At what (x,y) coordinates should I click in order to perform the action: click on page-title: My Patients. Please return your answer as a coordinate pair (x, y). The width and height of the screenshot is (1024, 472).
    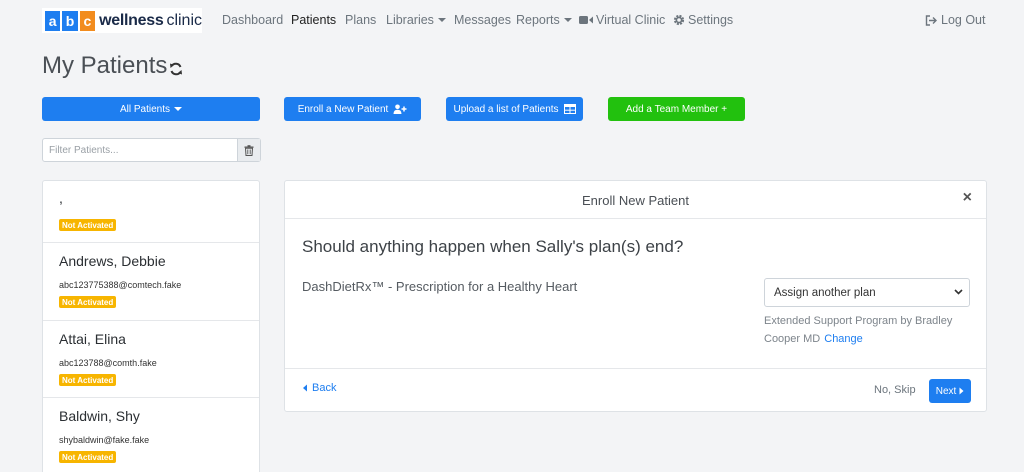
    Looking at the image, I should click on (112, 66).